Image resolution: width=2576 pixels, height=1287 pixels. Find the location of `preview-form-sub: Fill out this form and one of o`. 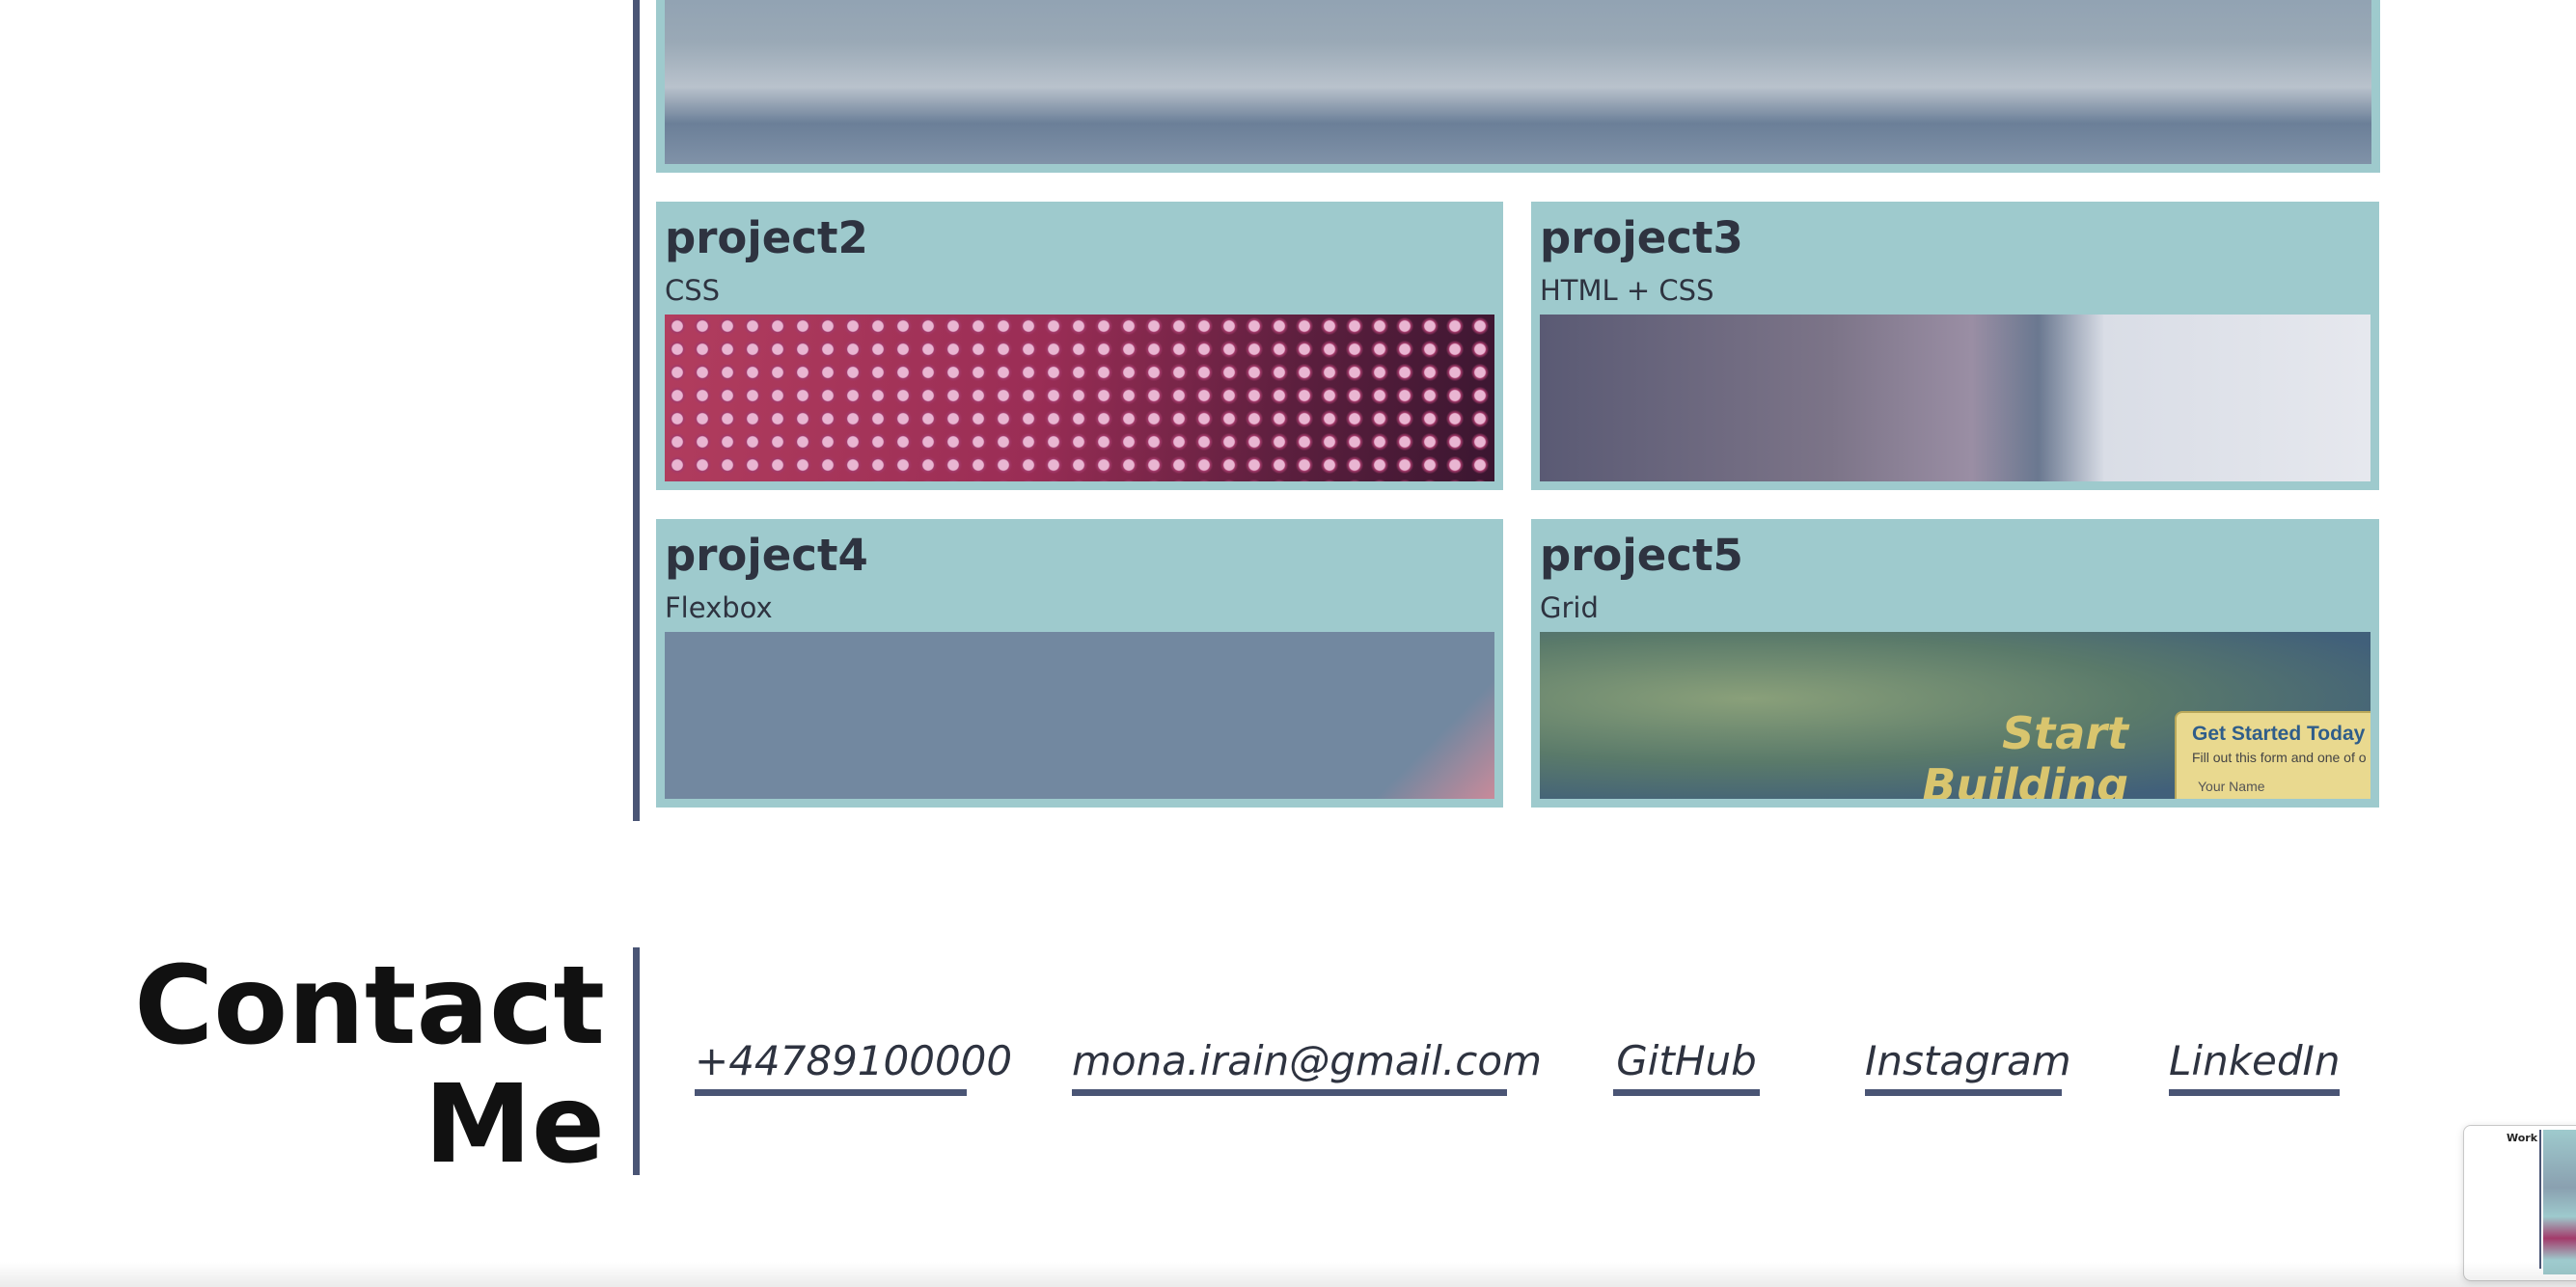

preview-form-sub: Fill out this form and one of o is located at coordinates (2280, 757).